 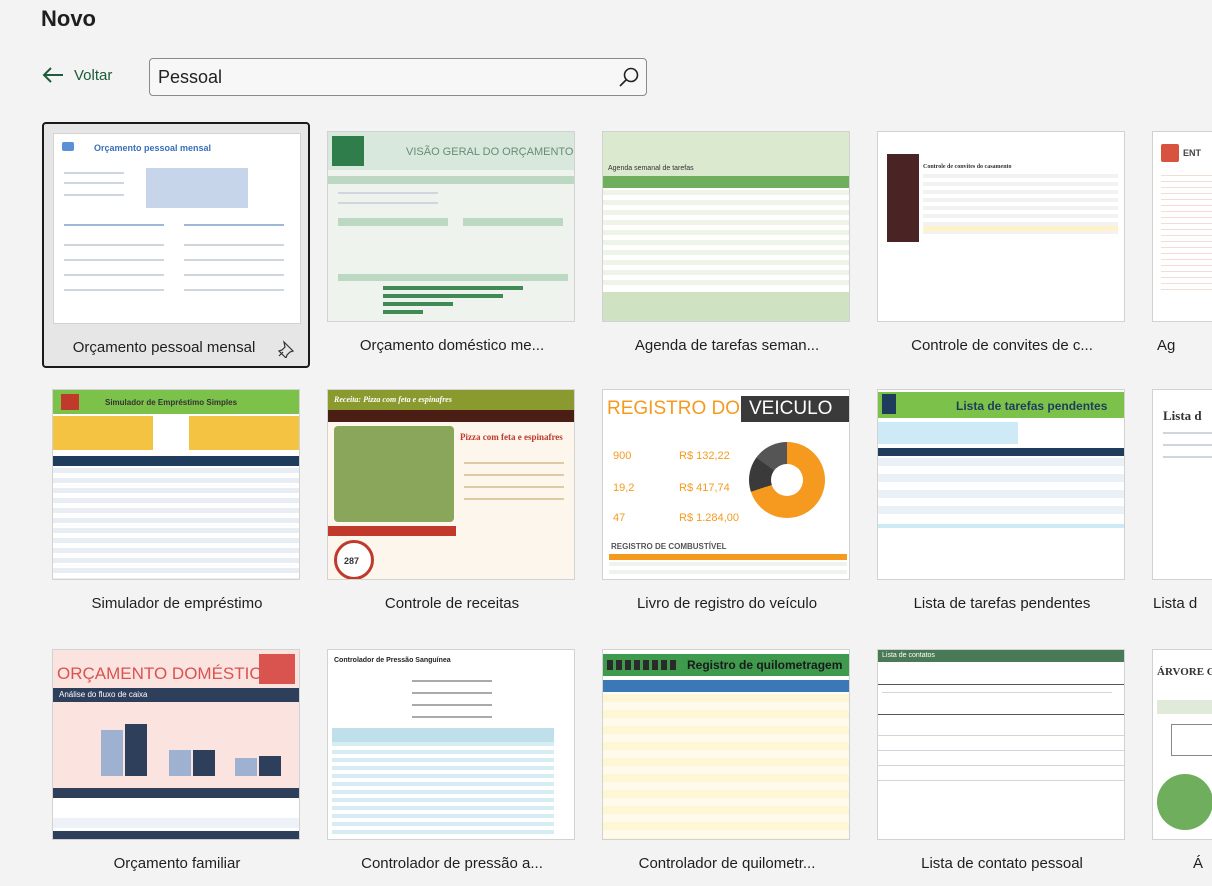 What do you see at coordinates (103, 433) in the screenshot?
I see `thumb-inputs` at bounding box center [103, 433].